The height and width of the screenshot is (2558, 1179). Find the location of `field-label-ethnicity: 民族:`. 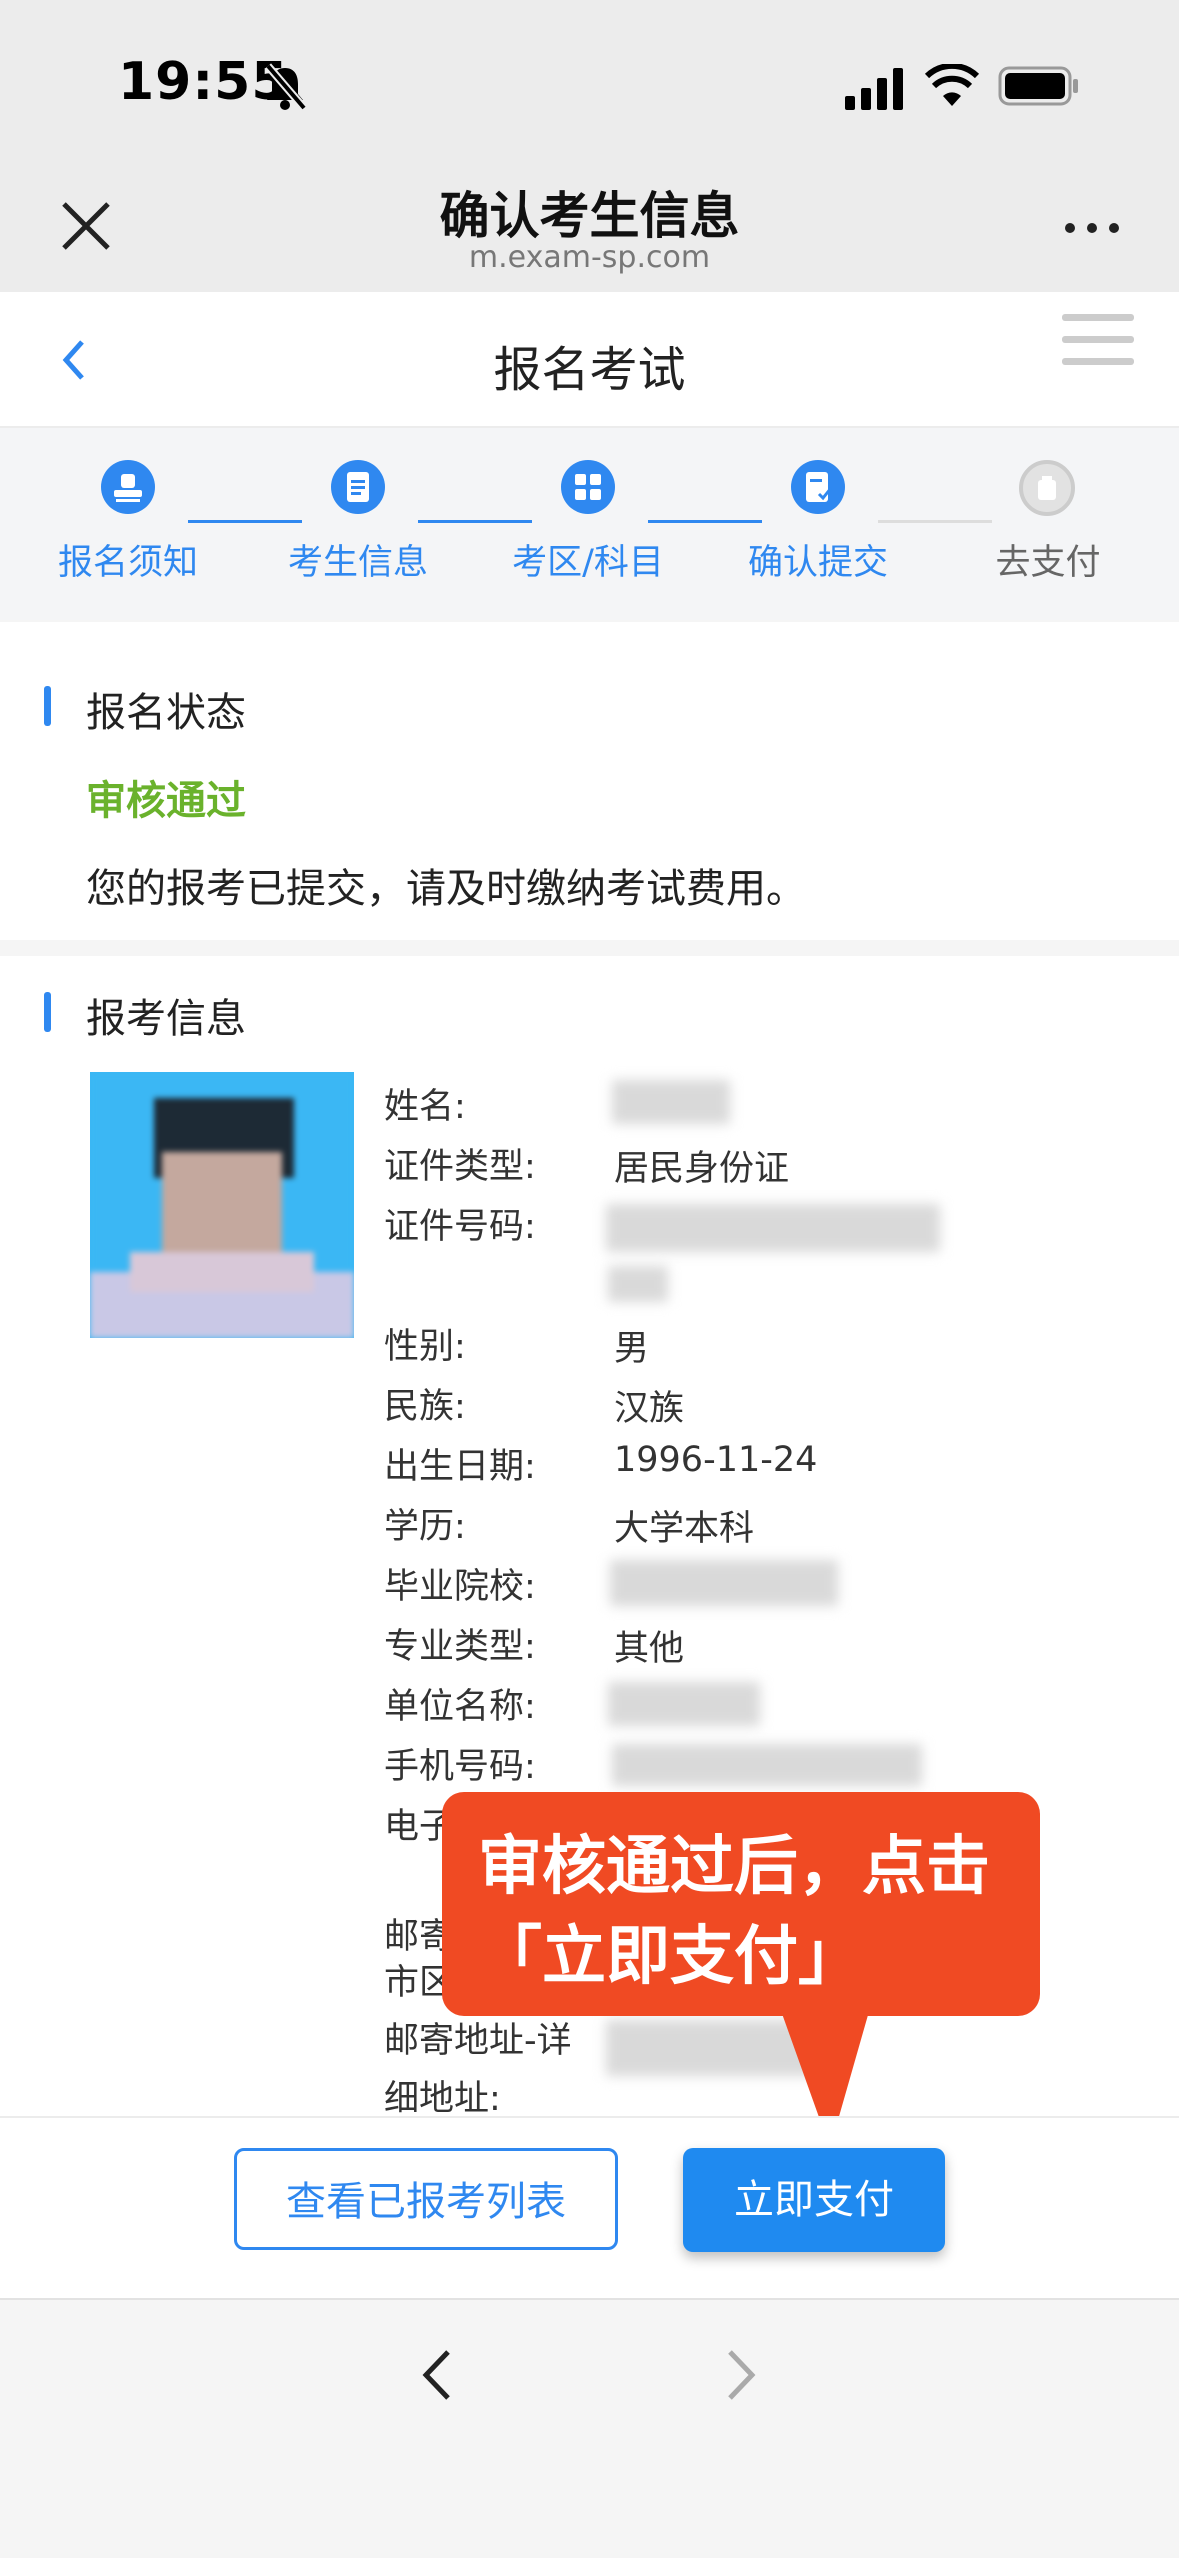

field-label-ethnicity: 民族: is located at coordinates (425, 1407).